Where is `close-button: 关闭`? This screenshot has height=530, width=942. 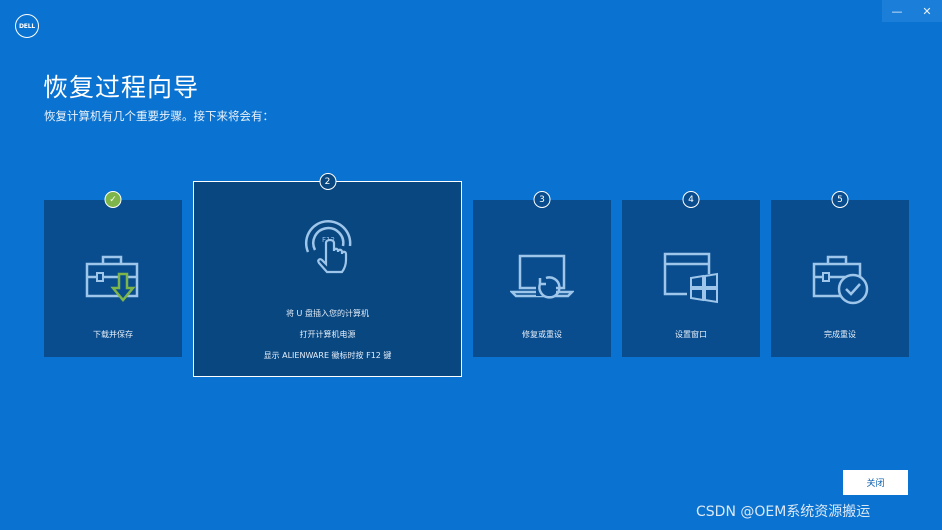 close-button: 关闭 is located at coordinates (875, 482).